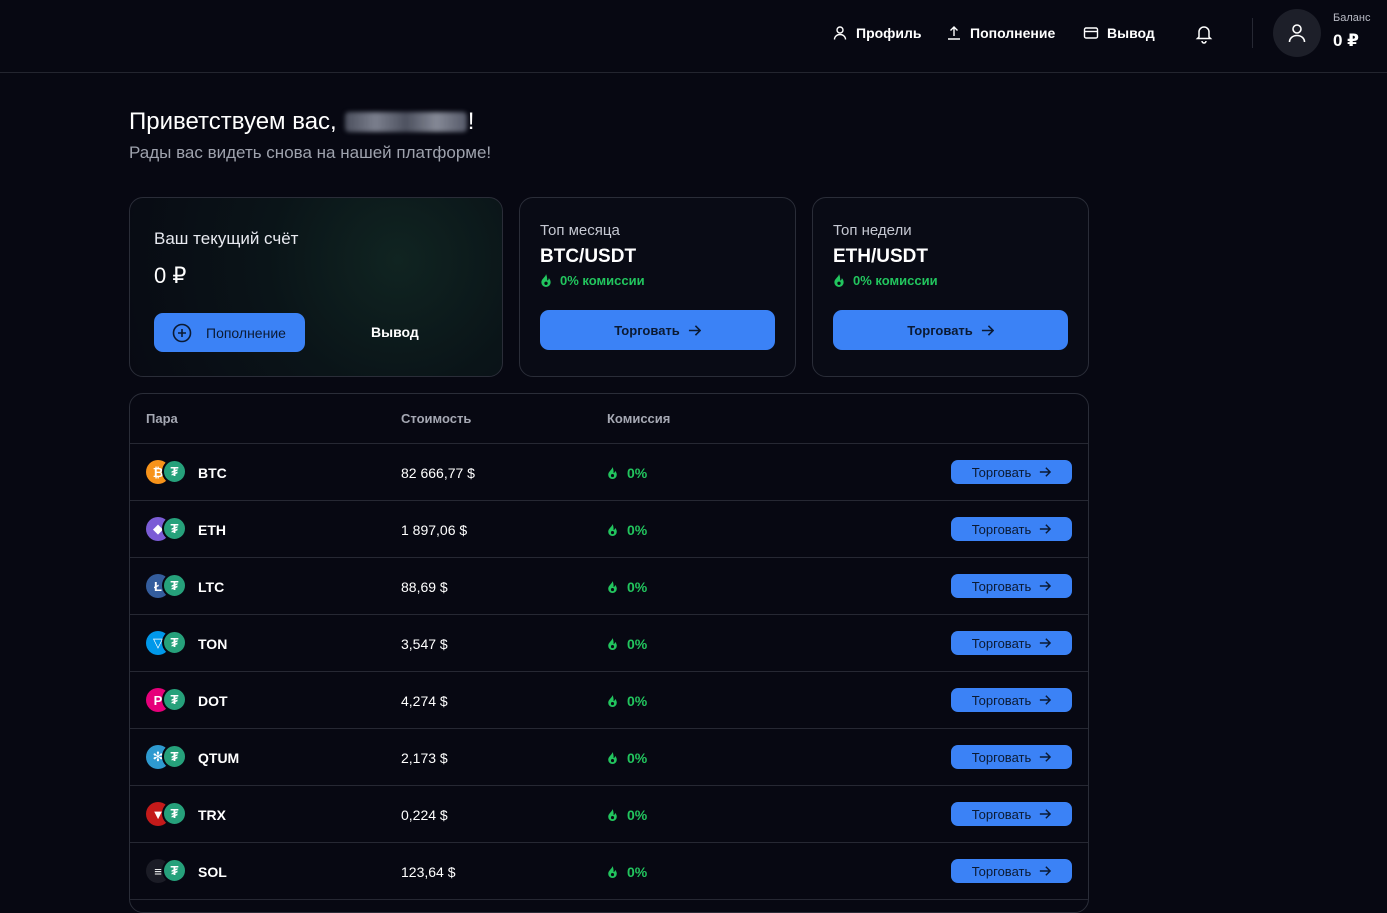 Image resolution: width=1387 pixels, height=913 pixels. I want to click on table-row: ₿ ₮ BTC 82 666,77 $ 0% Торговать, so click(609, 472).